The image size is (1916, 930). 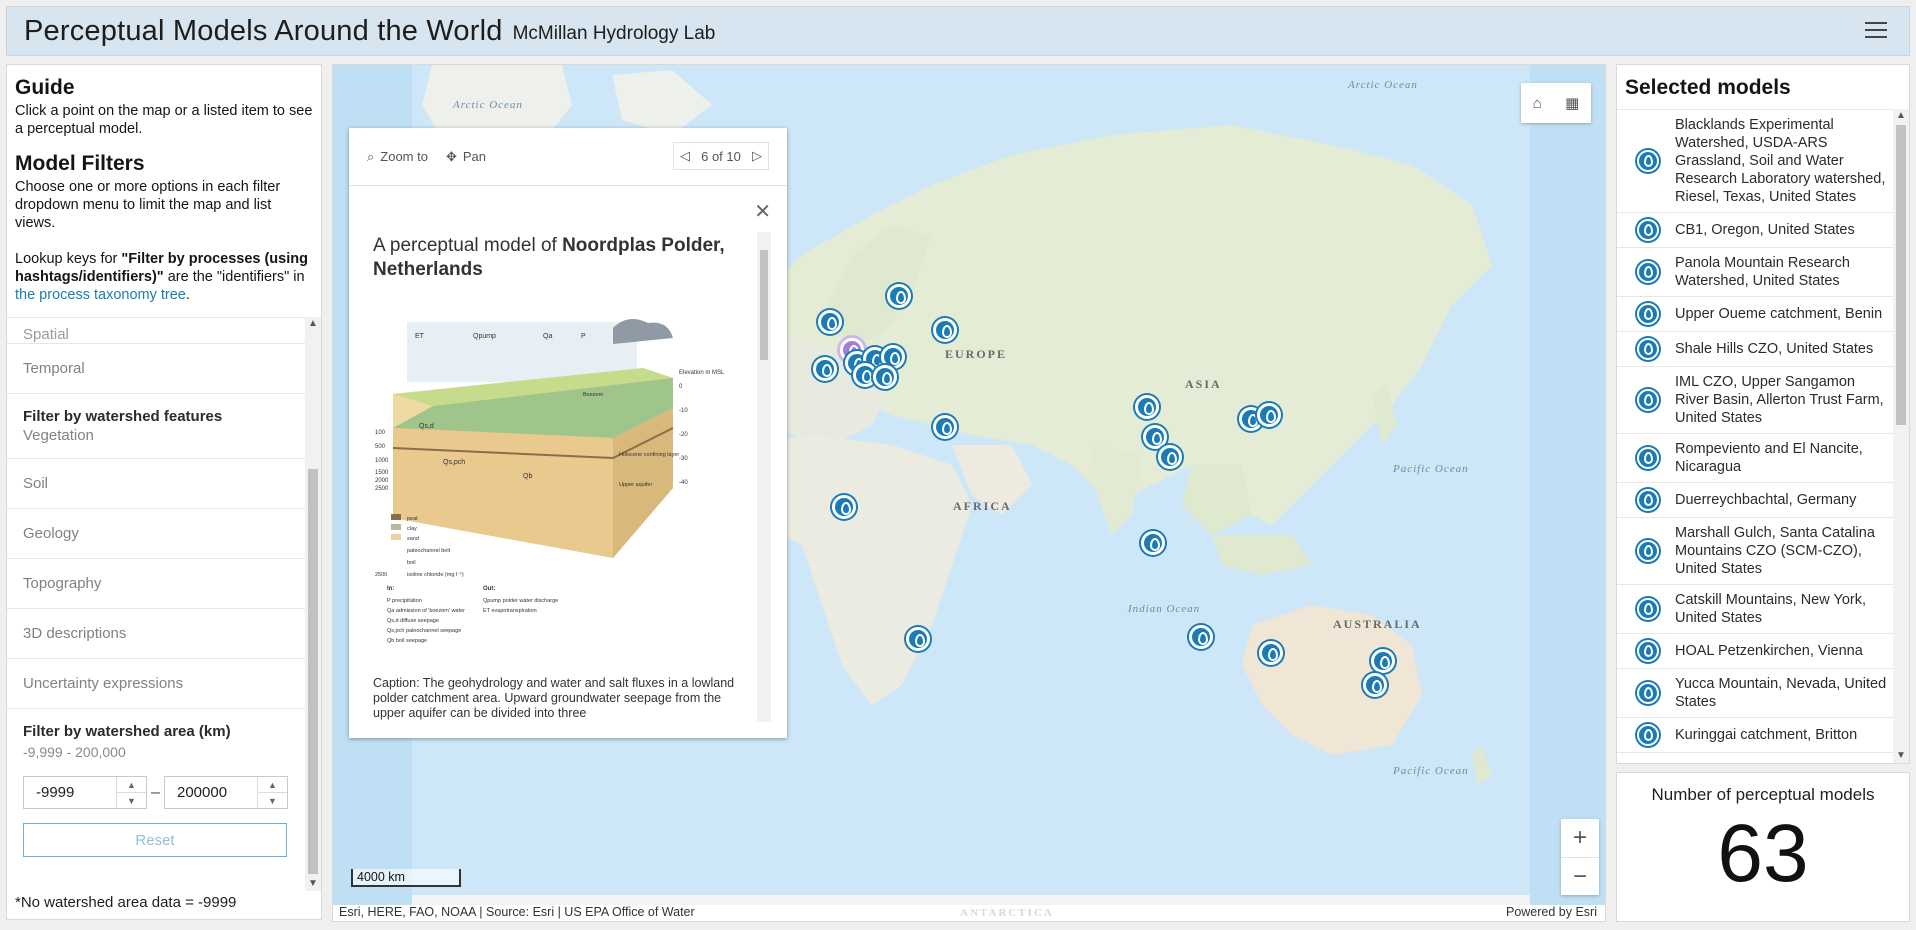 I want to click on filter-temporal: Temporal, so click(x=156, y=369).